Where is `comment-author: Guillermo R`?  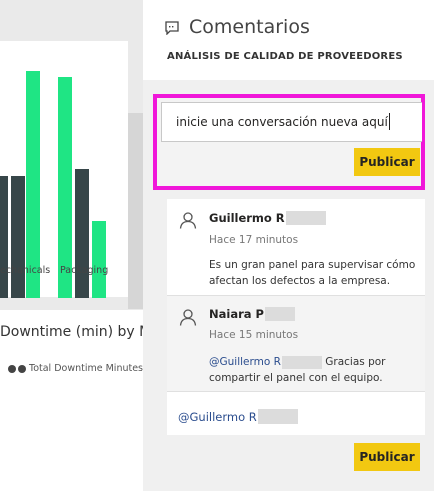
comment-author: Guillermo R is located at coordinates (267, 218).